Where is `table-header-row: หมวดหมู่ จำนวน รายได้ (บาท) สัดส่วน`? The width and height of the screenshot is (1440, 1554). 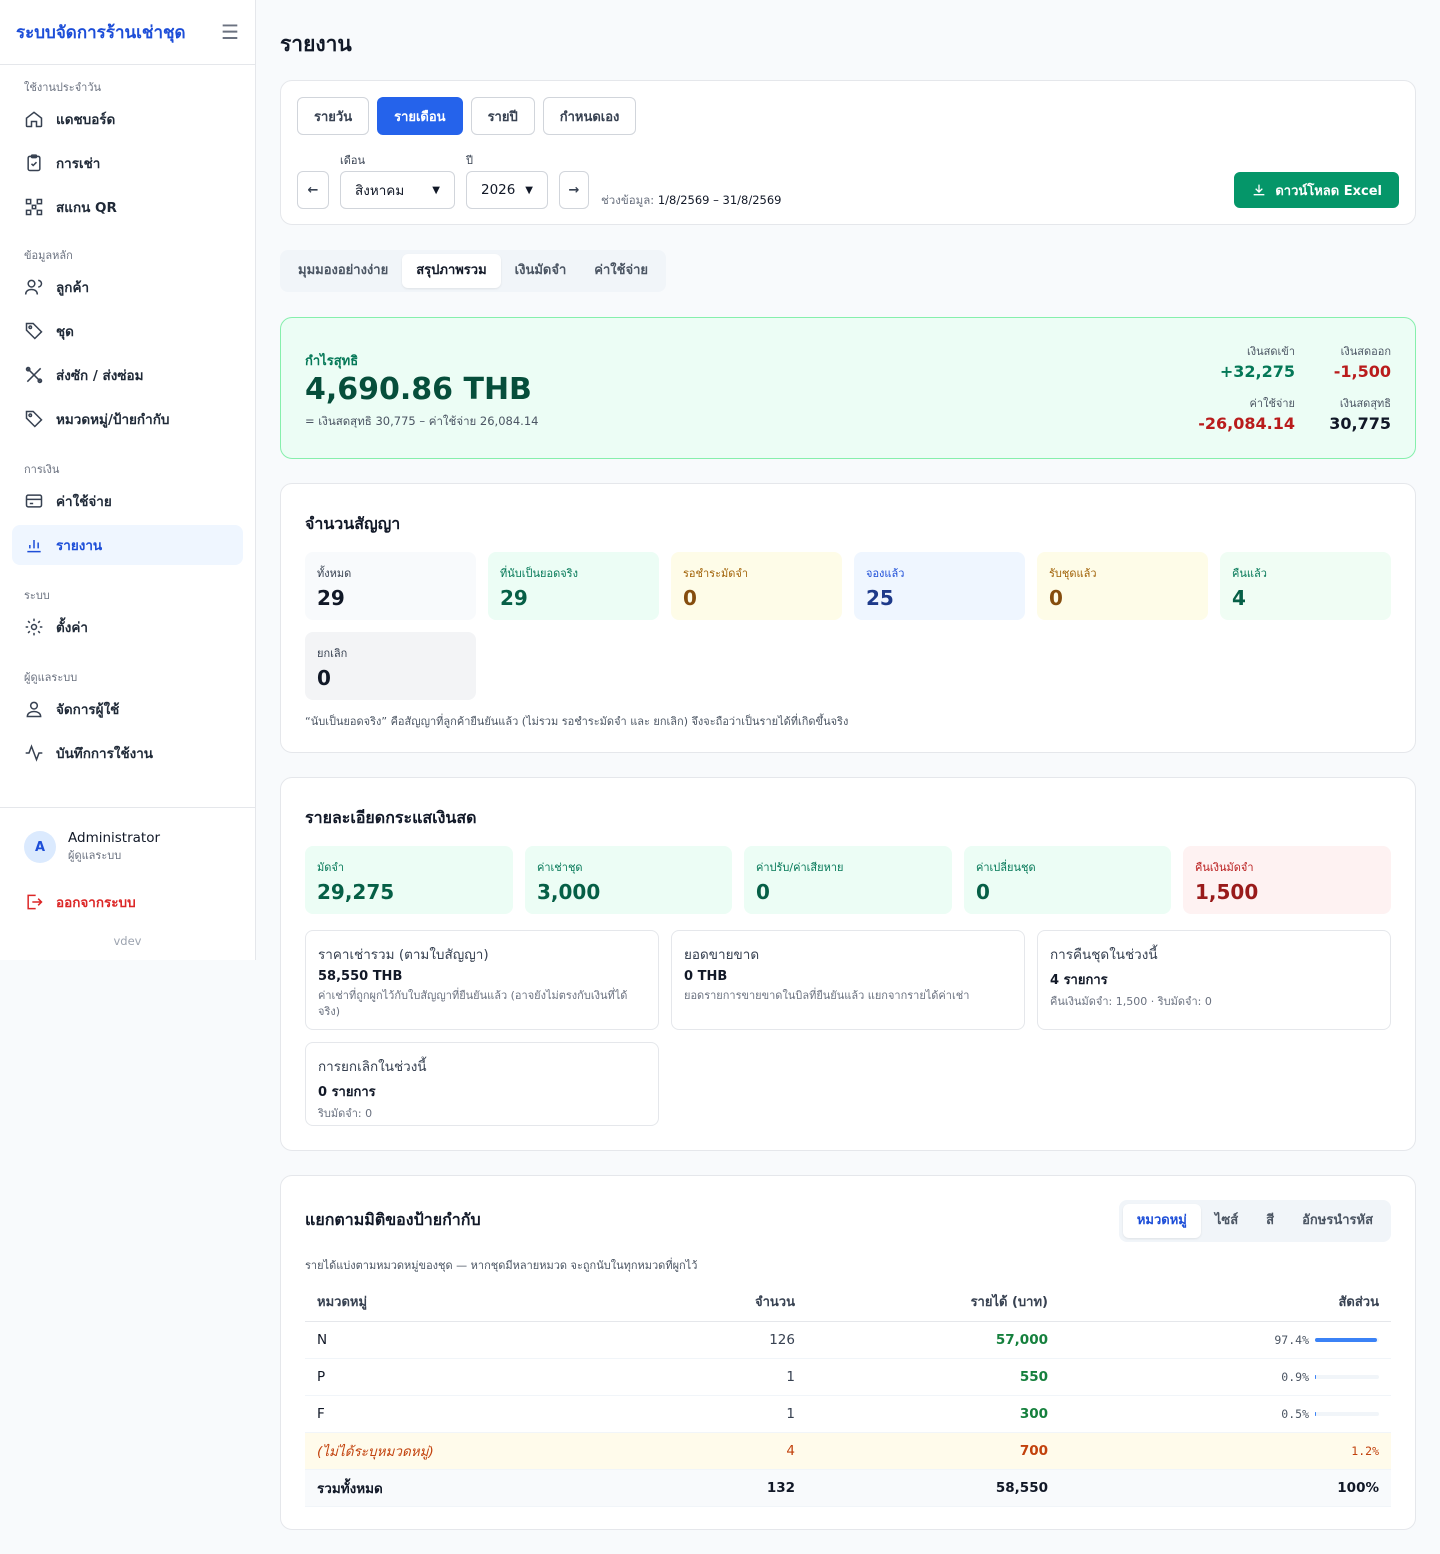 table-header-row: หมวดหมู่ จำนวน รายได้ (บาท) สัดส่วน is located at coordinates (848, 1302).